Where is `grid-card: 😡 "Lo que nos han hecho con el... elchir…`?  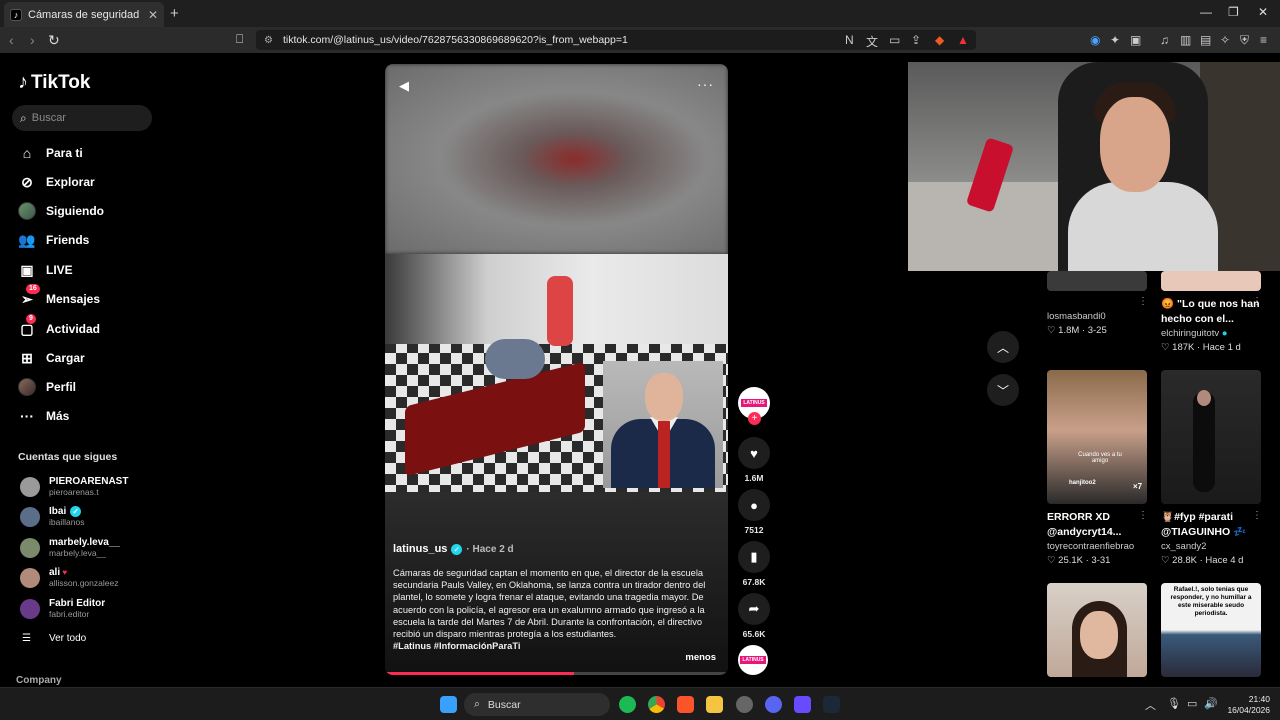
grid-card: 😡 "Lo que nos han hecho con el... elchir… is located at coordinates (1211, 326).